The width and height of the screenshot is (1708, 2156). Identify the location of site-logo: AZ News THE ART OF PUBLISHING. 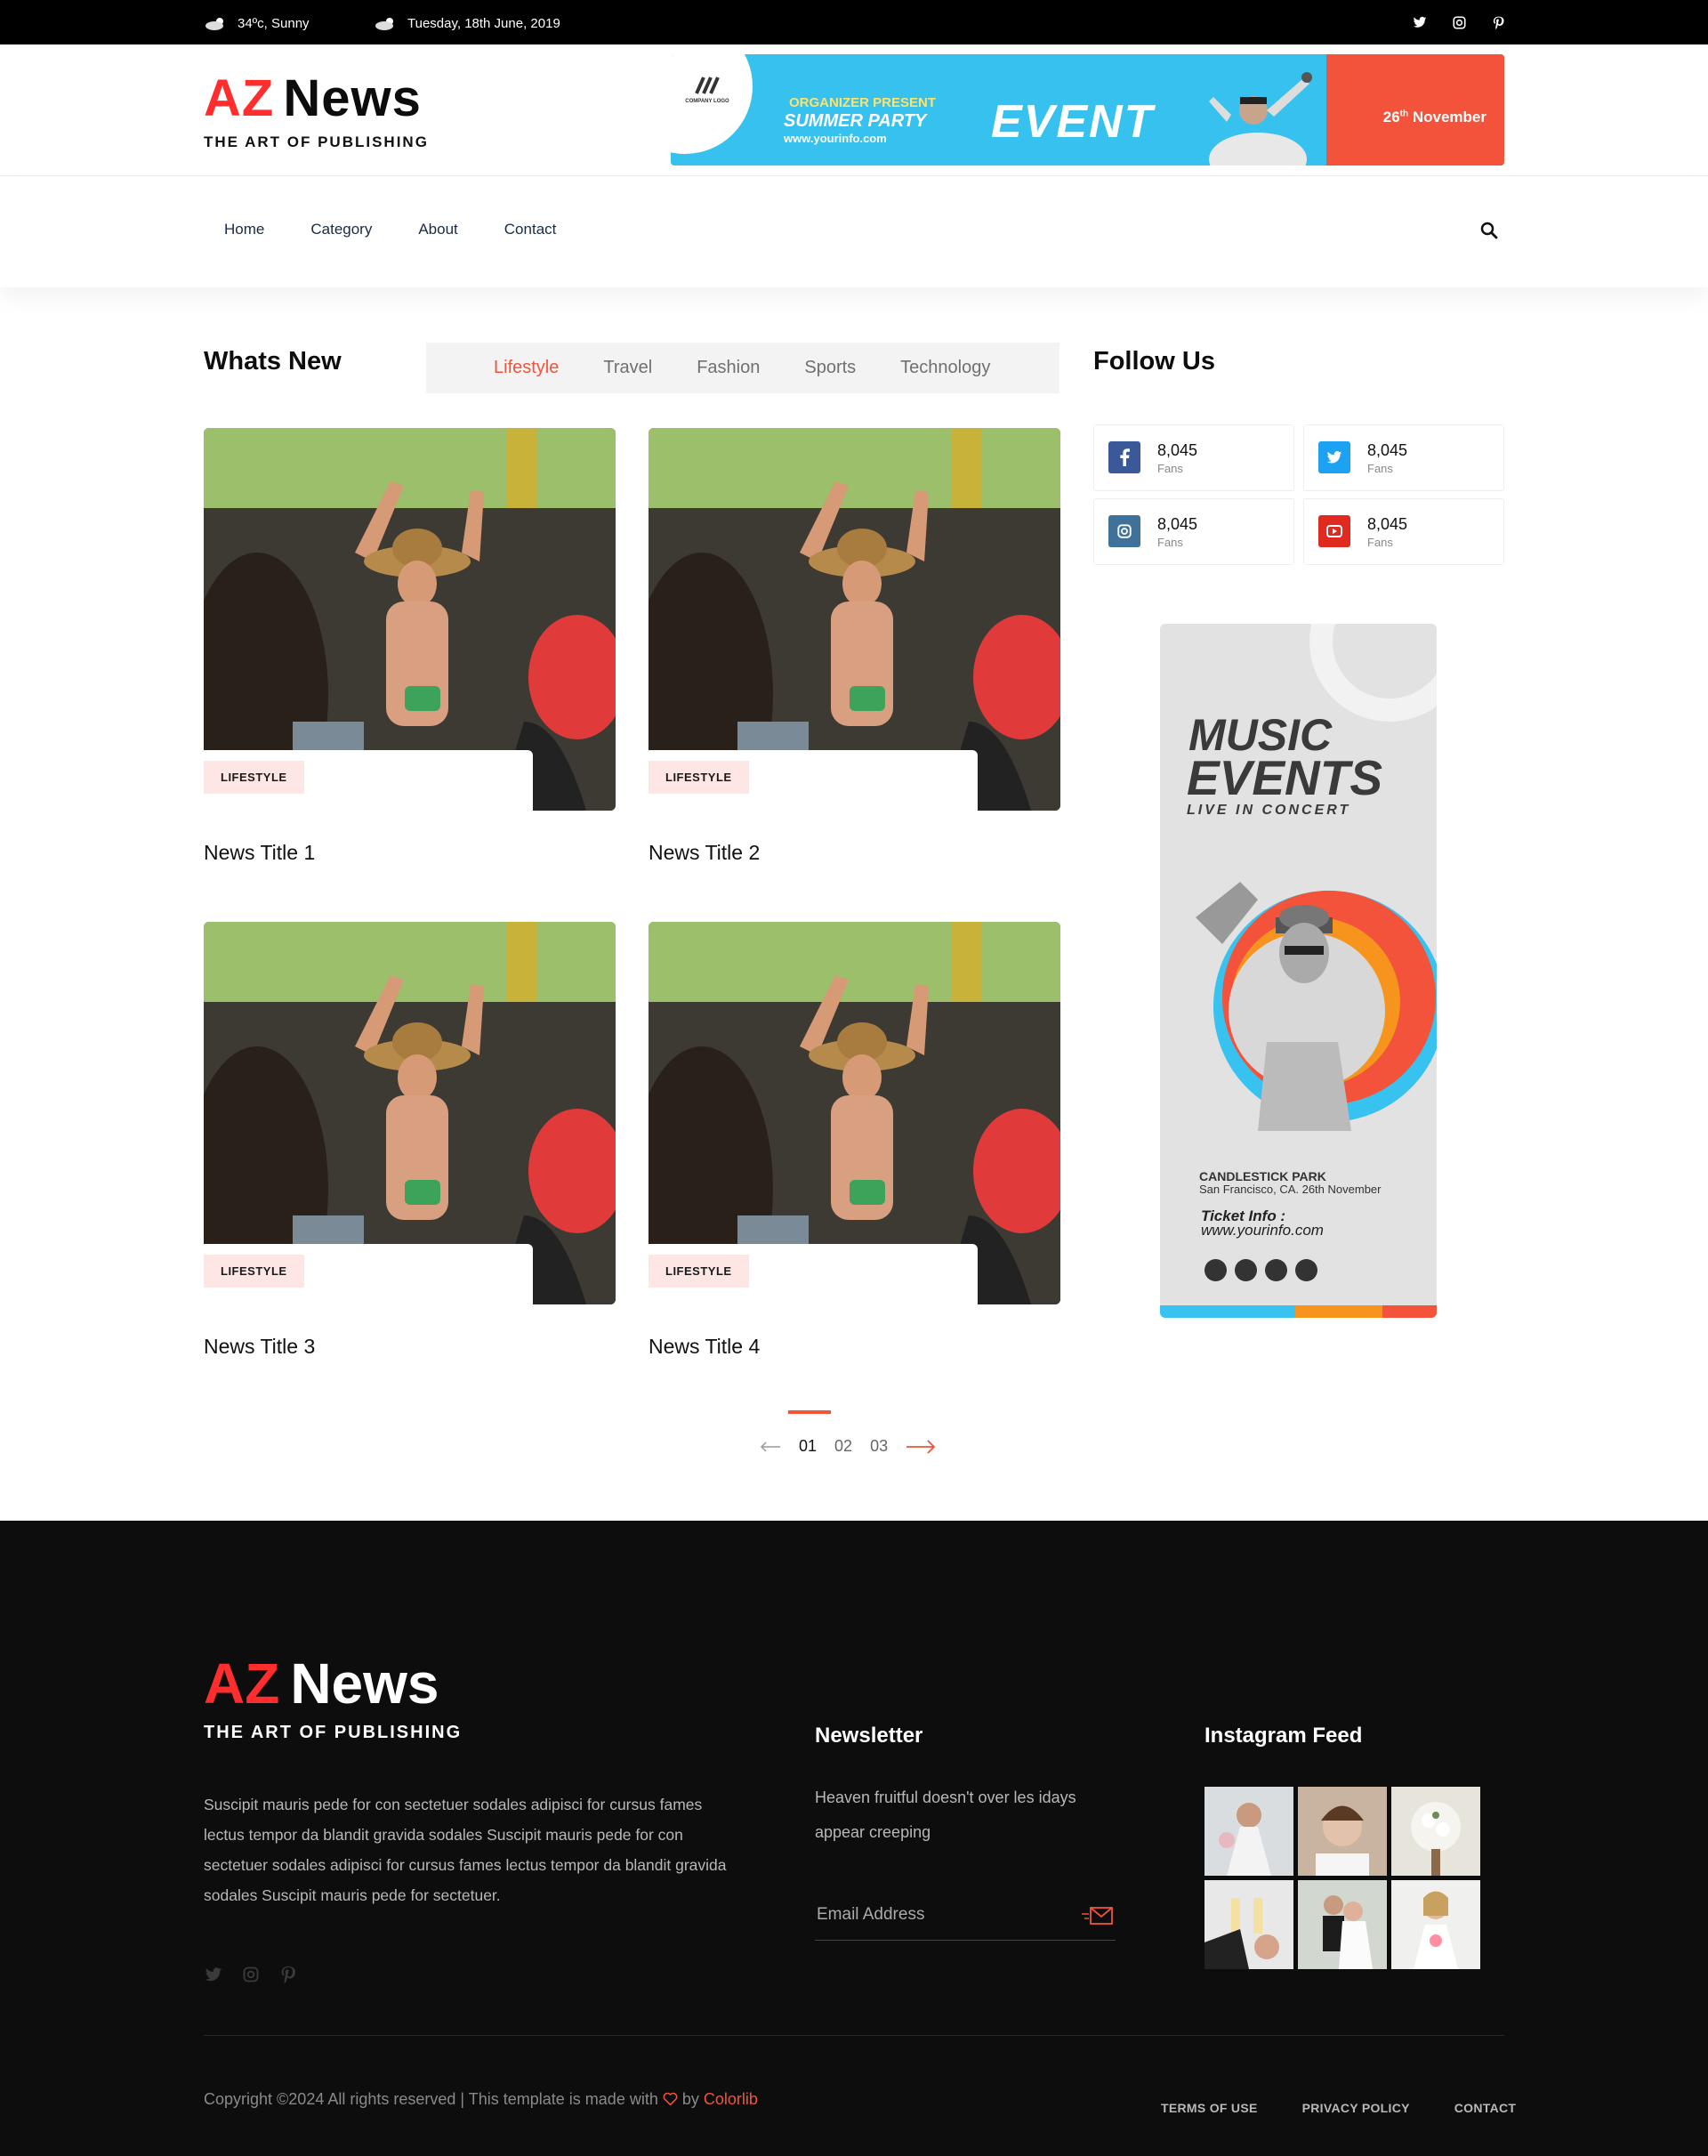
(316, 112).